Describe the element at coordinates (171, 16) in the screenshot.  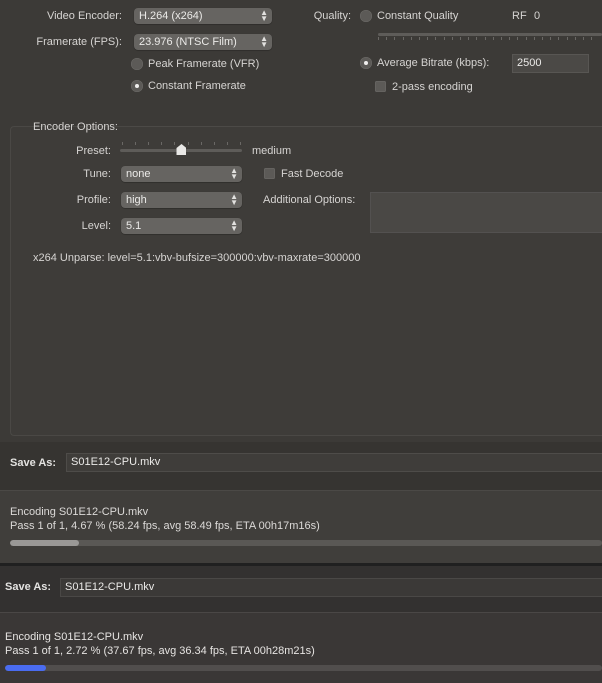
I see `video-encoder-value: H.264 (x264)` at that location.